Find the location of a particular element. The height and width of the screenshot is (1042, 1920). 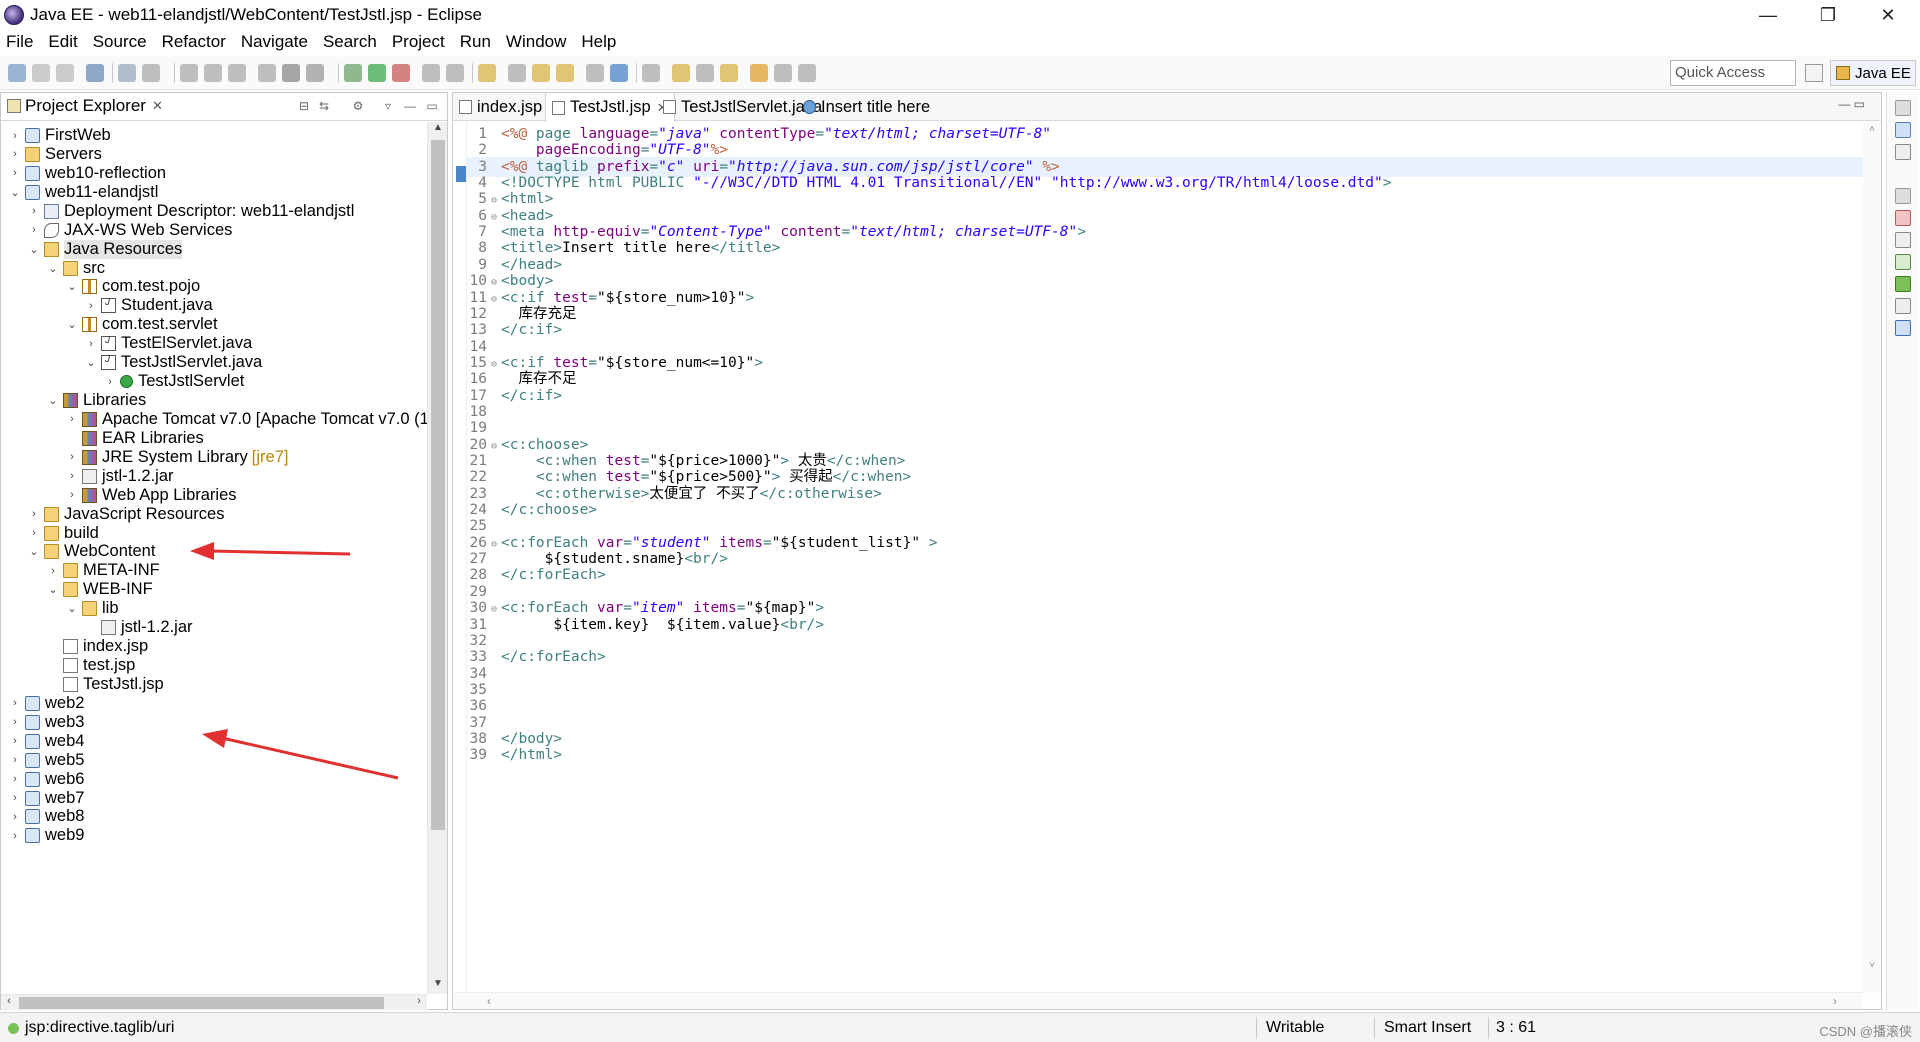

tab-testjstl-jsp: TestJstl.jsp✕ is located at coordinates (610, 107).